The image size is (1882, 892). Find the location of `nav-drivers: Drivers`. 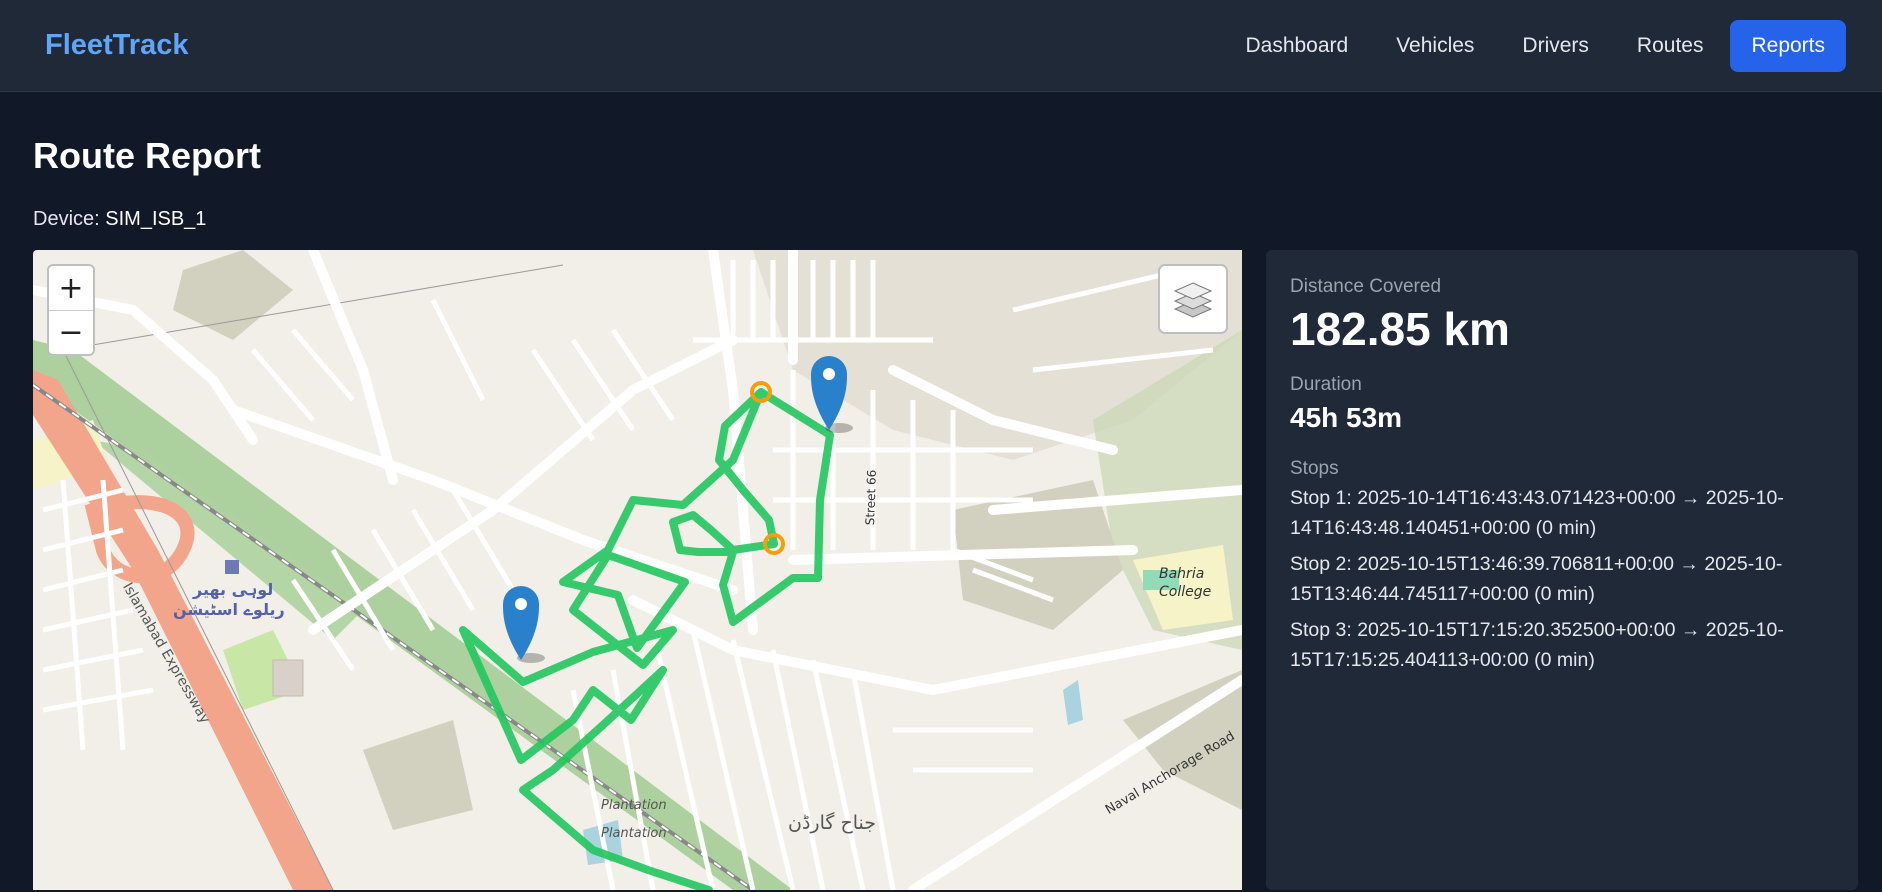

nav-drivers: Drivers is located at coordinates (1555, 46).